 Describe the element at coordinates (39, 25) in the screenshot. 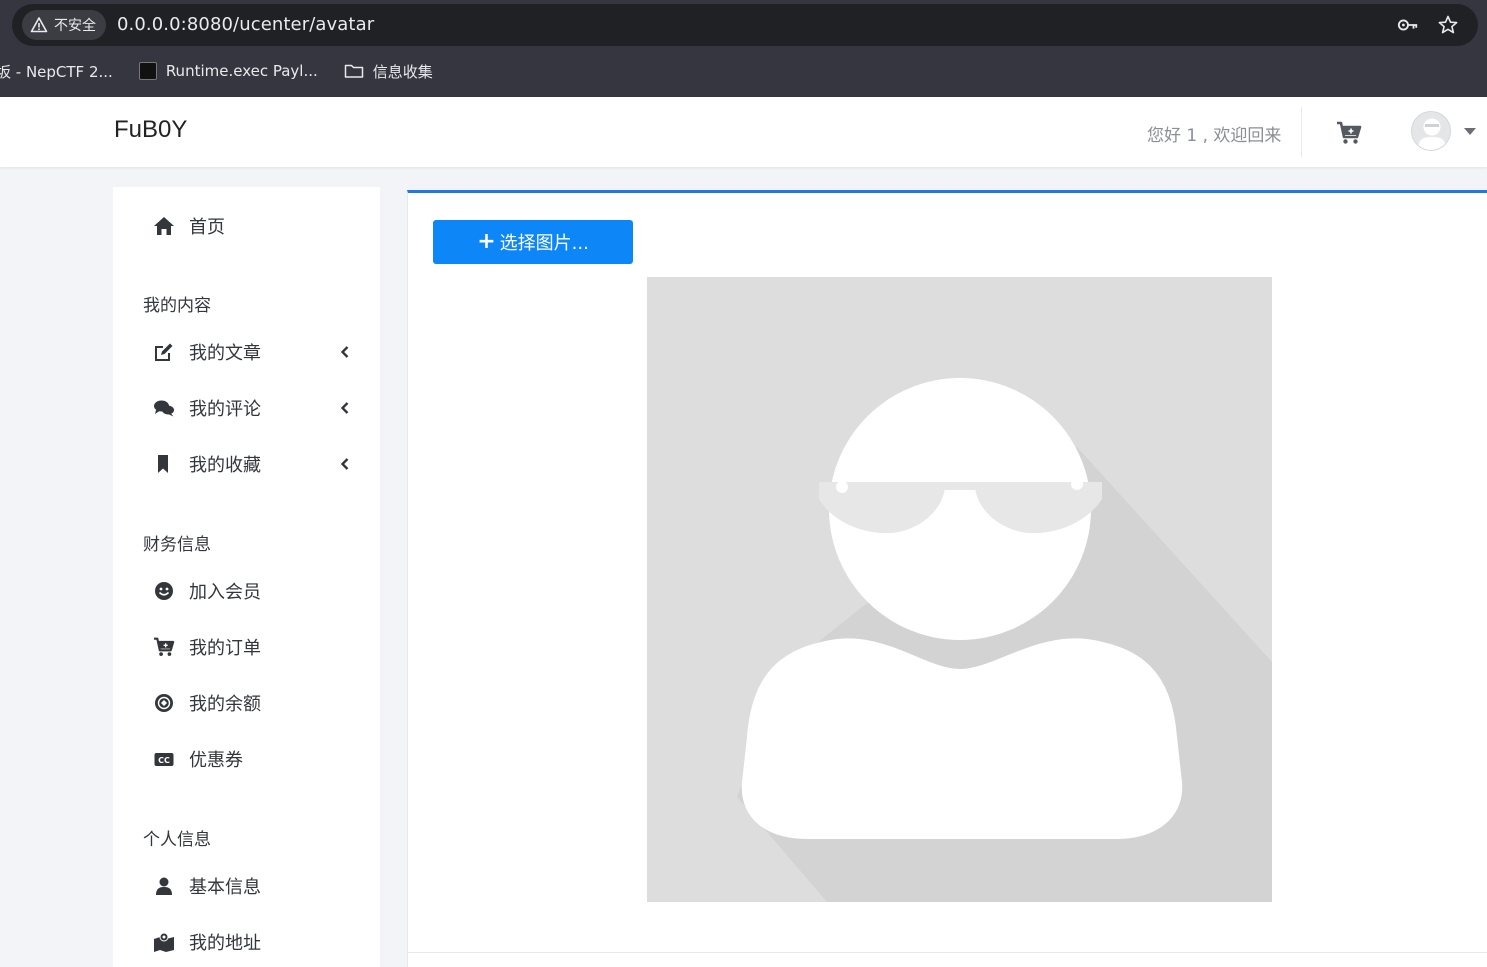

I see `warning-icon` at that location.